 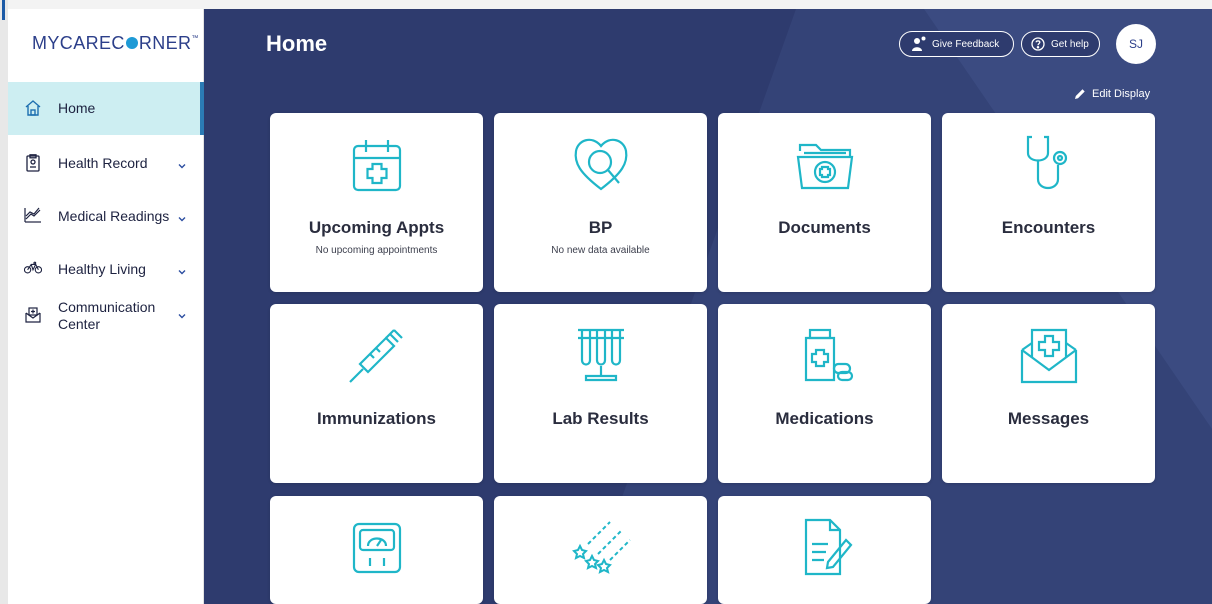 I want to click on tile-weight, so click(x=376, y=550).